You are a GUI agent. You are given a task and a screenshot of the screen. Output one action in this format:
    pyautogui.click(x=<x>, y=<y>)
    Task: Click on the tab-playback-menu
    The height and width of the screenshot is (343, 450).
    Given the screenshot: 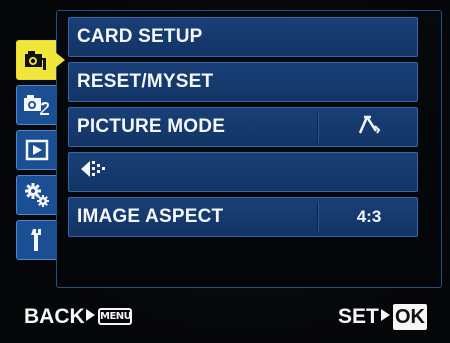 What is the action you would take?
    pyautogui.click(x=36, y=150)
    